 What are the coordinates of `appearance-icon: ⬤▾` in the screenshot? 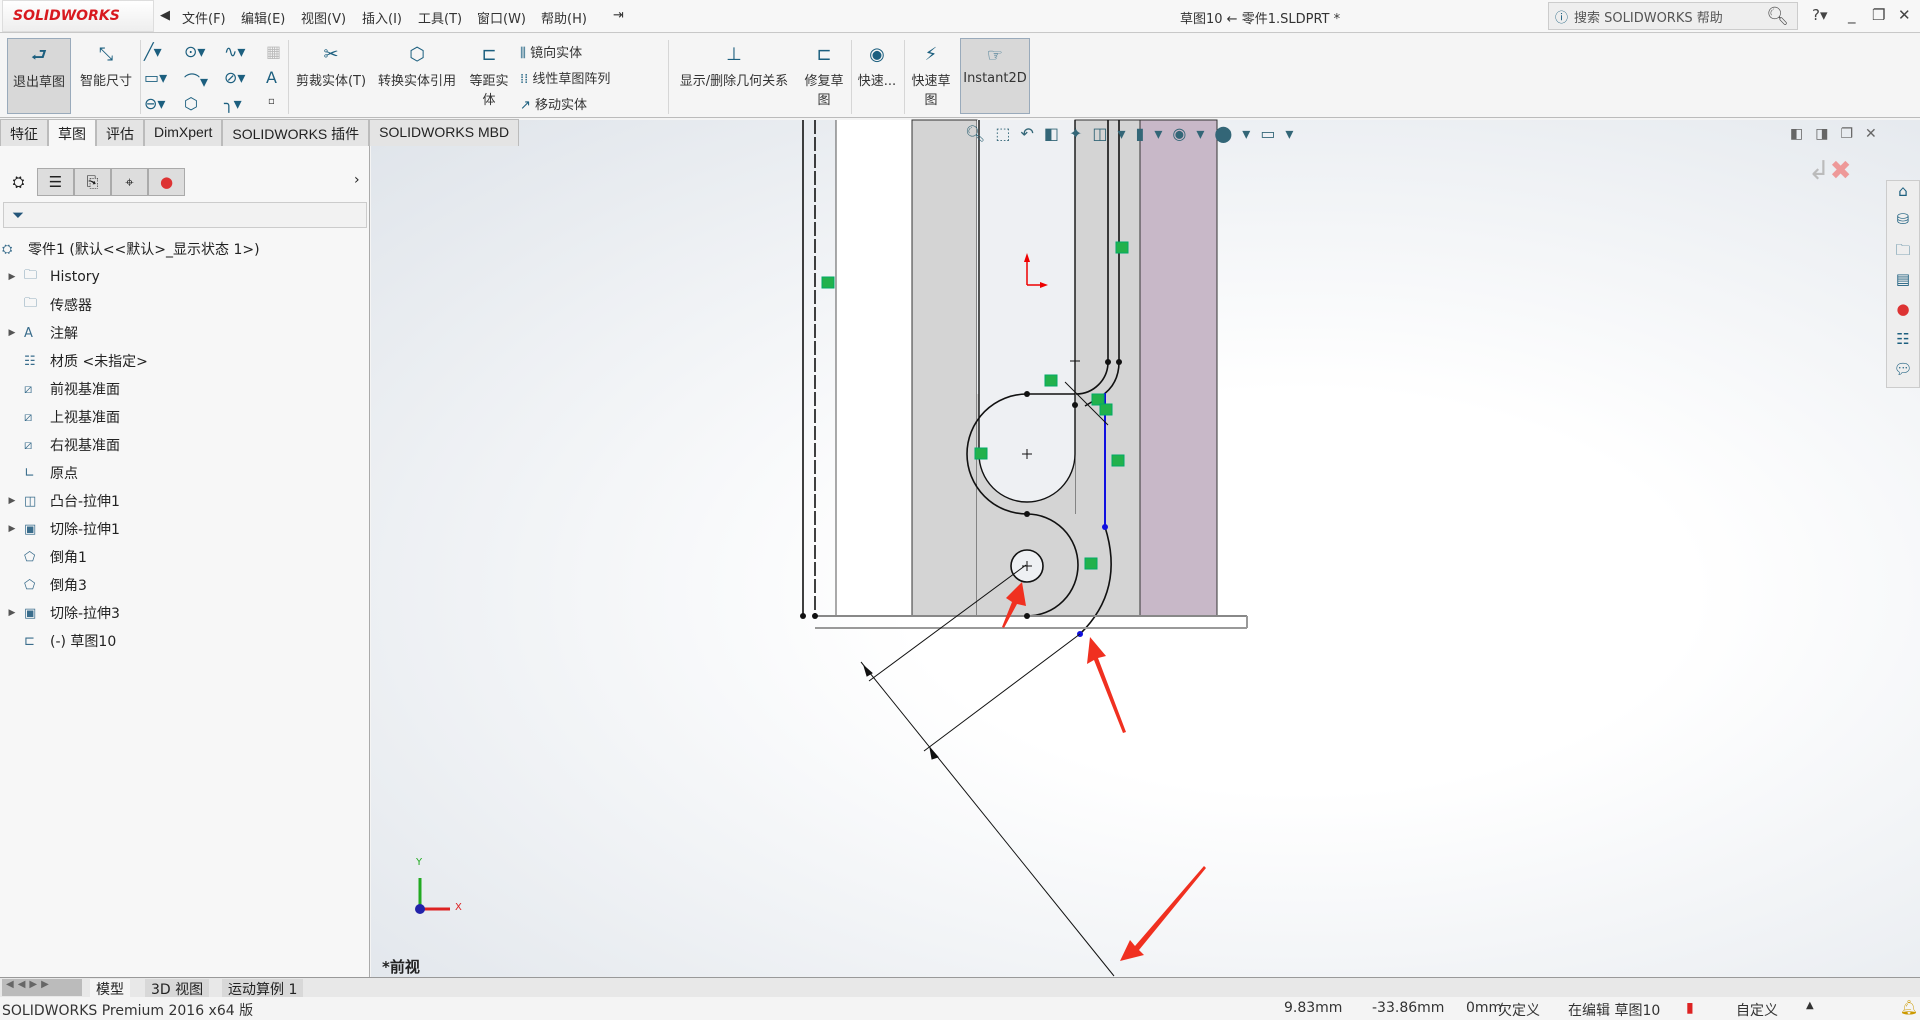 It's located at (1237, 133).